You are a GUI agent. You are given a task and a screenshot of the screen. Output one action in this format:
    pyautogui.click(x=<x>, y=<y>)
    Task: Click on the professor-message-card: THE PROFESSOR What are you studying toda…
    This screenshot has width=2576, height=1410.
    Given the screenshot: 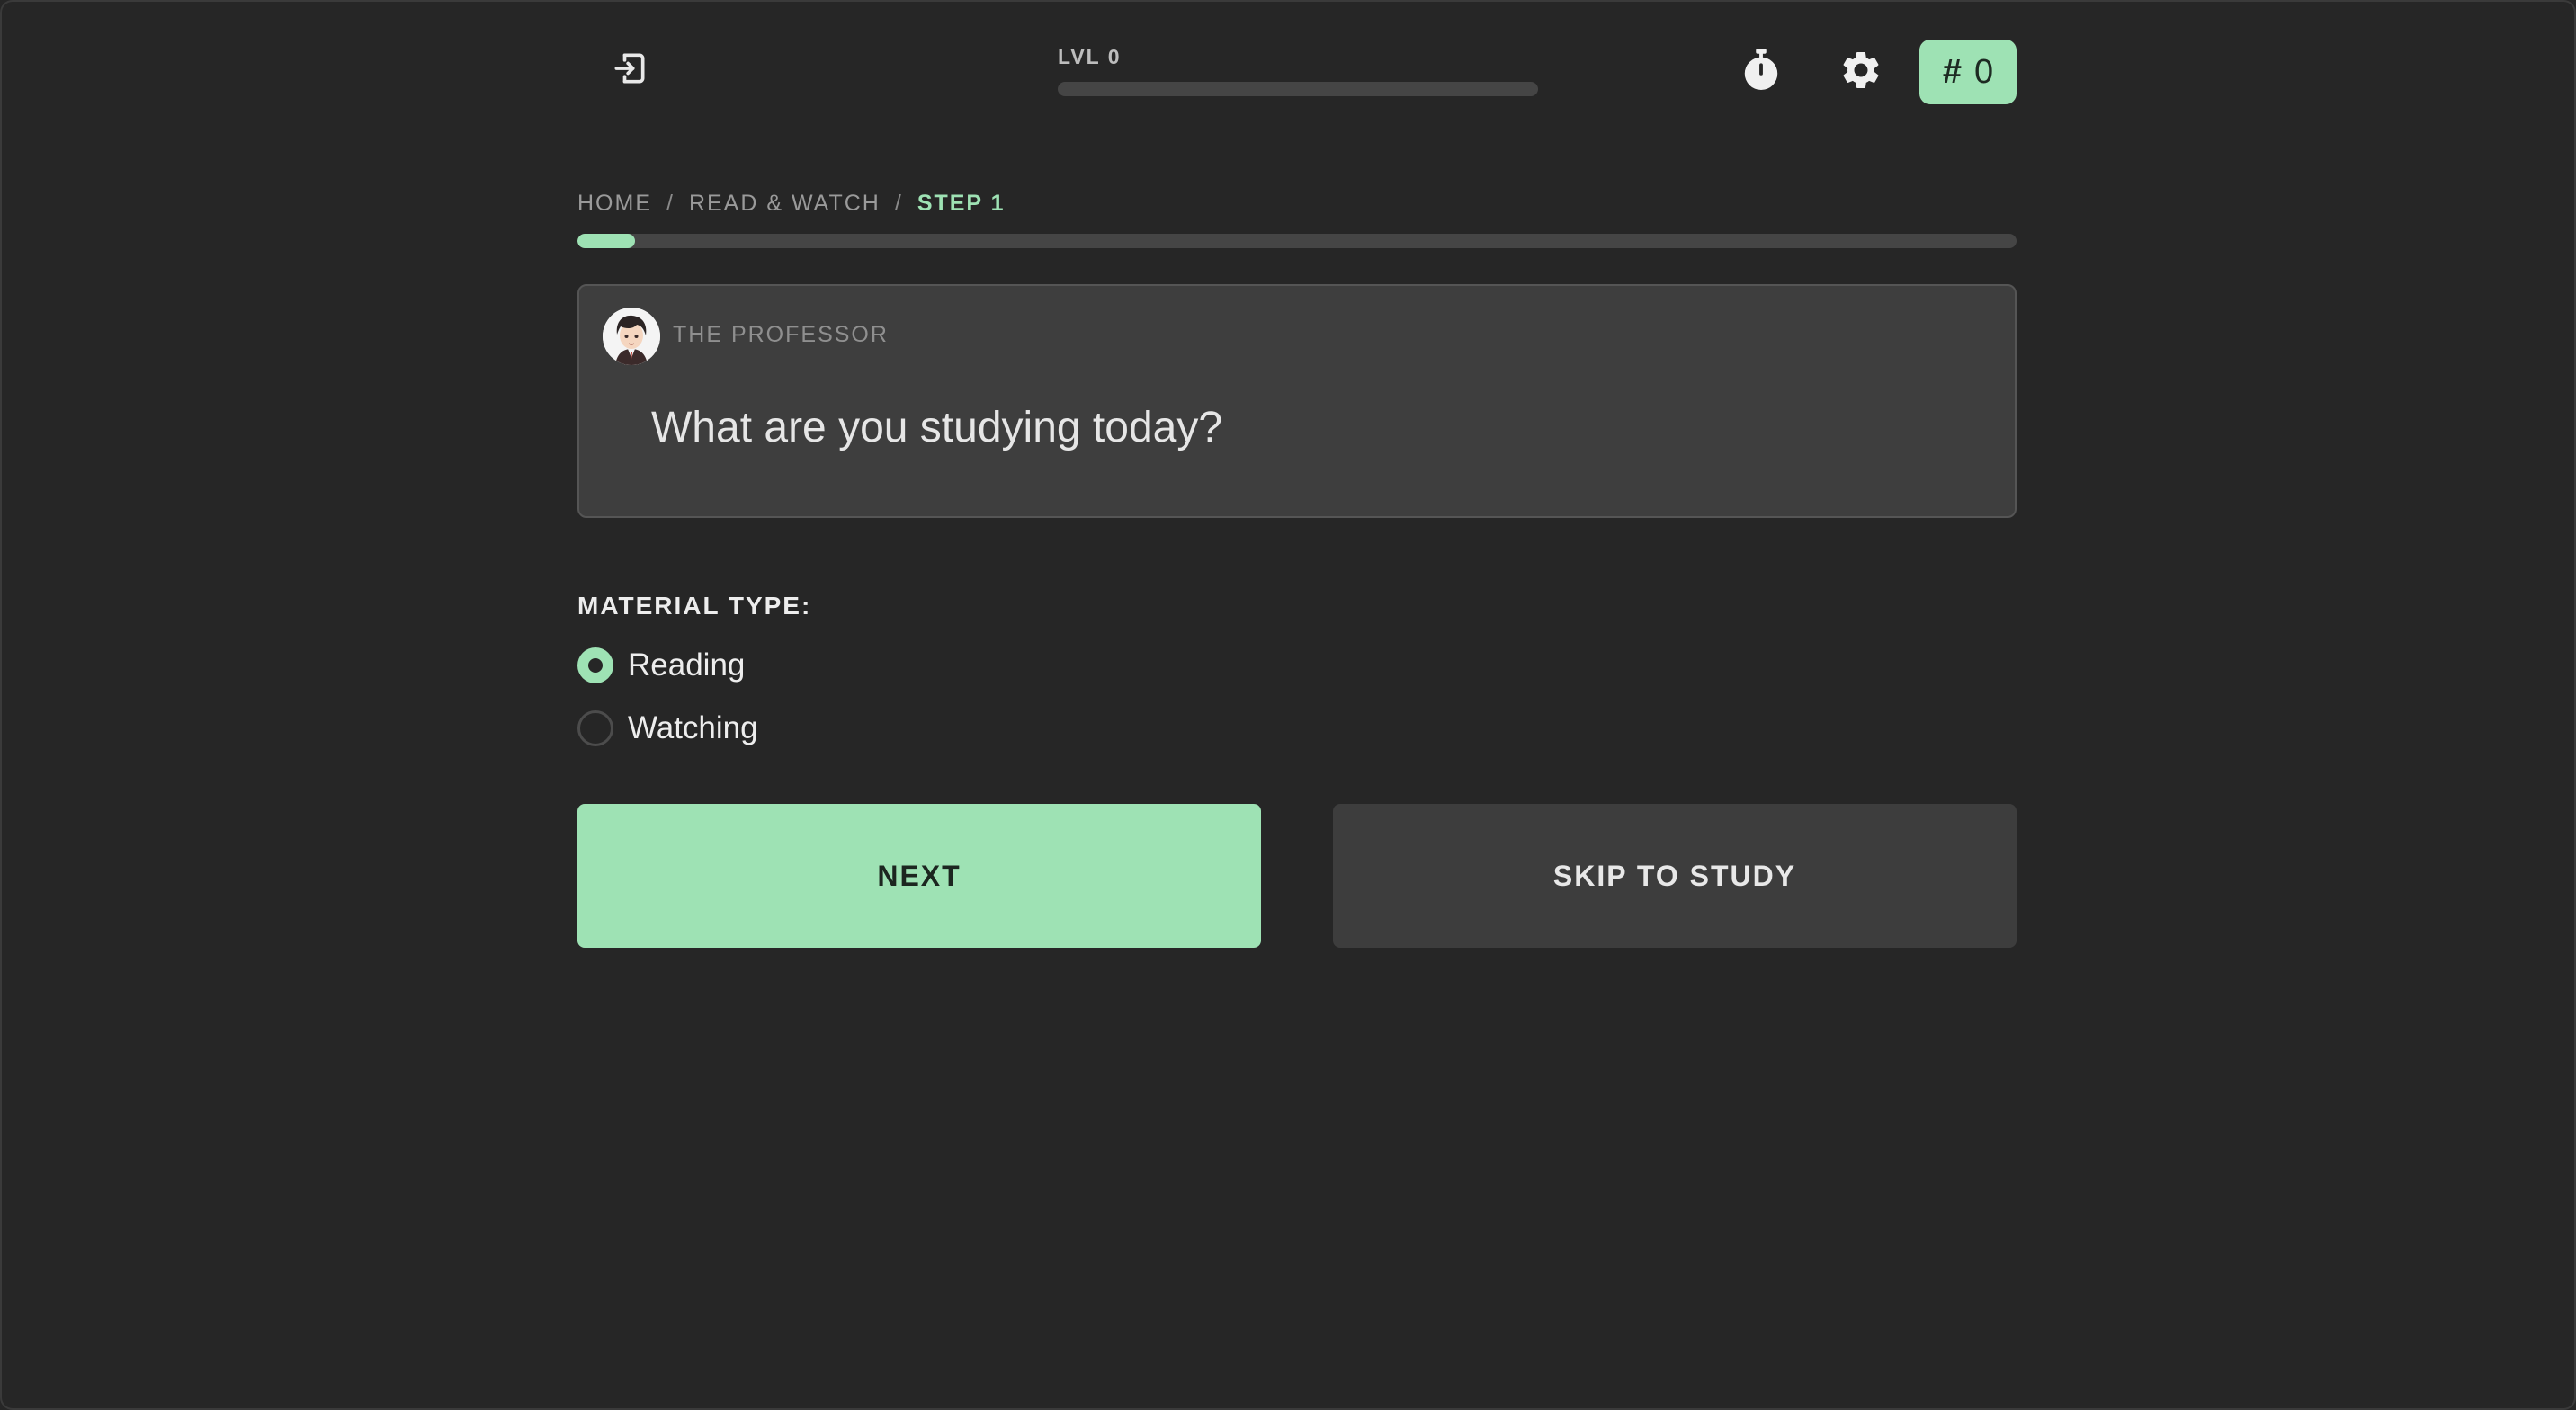 What is the action you would take?
    pyautogui.click(x=1297, y=401)
    